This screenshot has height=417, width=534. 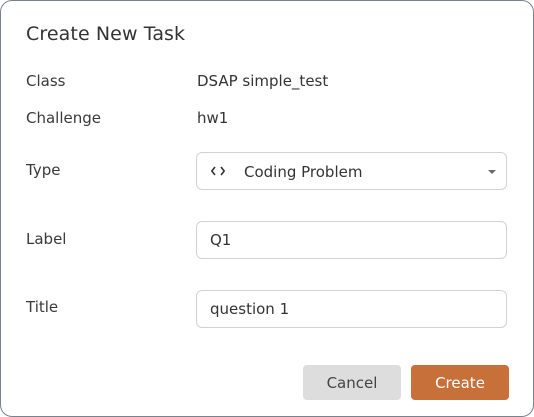 I want to click on label-input, so click(x=351, y=240).